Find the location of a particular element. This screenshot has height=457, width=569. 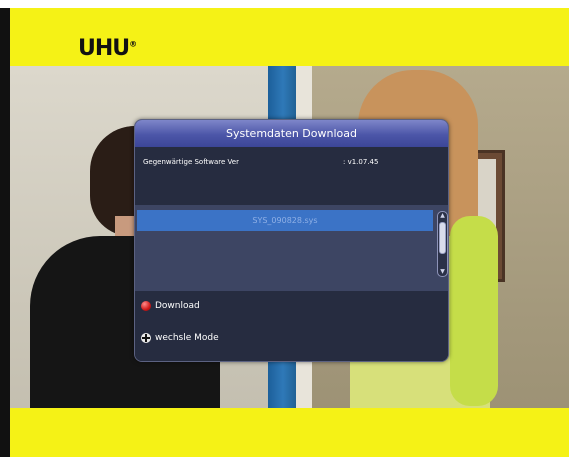

download-label: Download is located at coordinates (177, 306).